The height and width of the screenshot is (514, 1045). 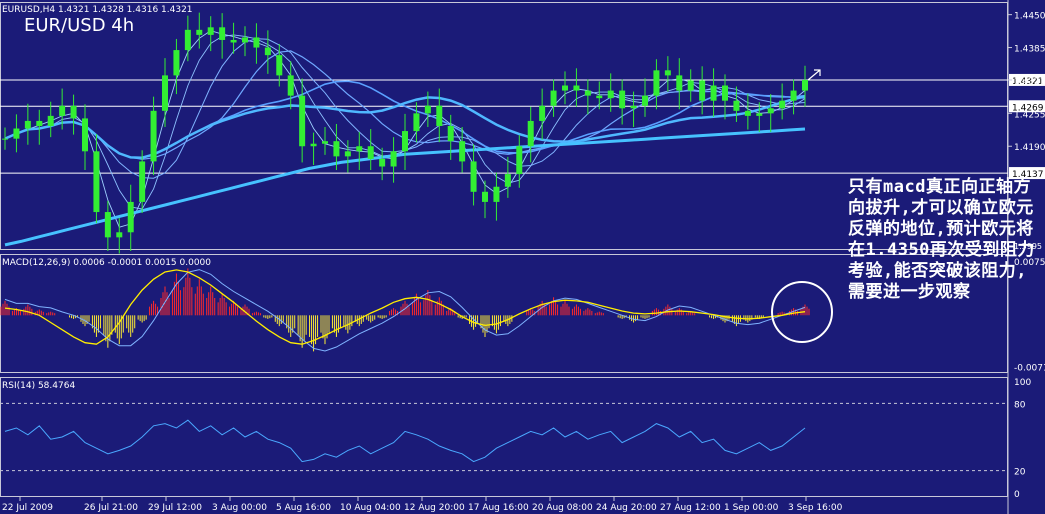 What do you see at coordinates (498, 508) in the screenshot?
I see `x-tick-label: 17 Aug 16:00` at bounding box center [498, 508].